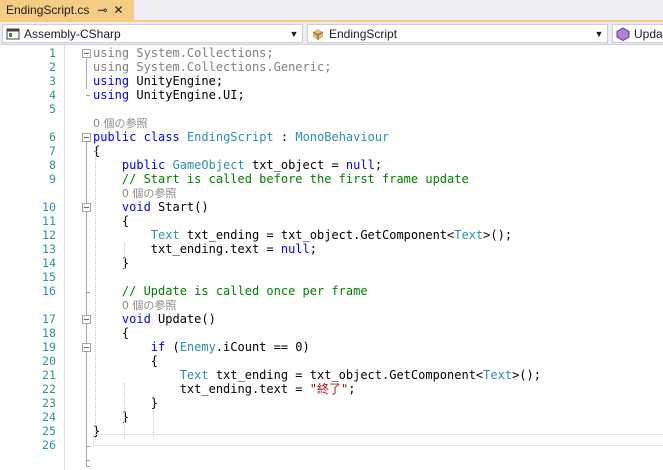 Image resolution: width=663 pixels, height=470 pixels. What do you see at coordinates (52, 137) in the screenshot?
I see `line-number: 6` at bounding box center [52, 137].